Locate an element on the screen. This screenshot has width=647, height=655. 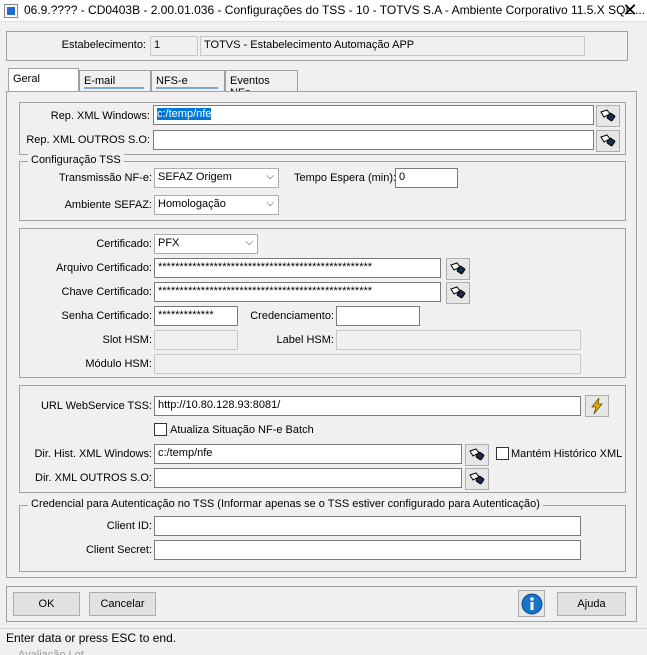
chave-certificado-label: Chave Certificado: is located at coordinates (107, 292).